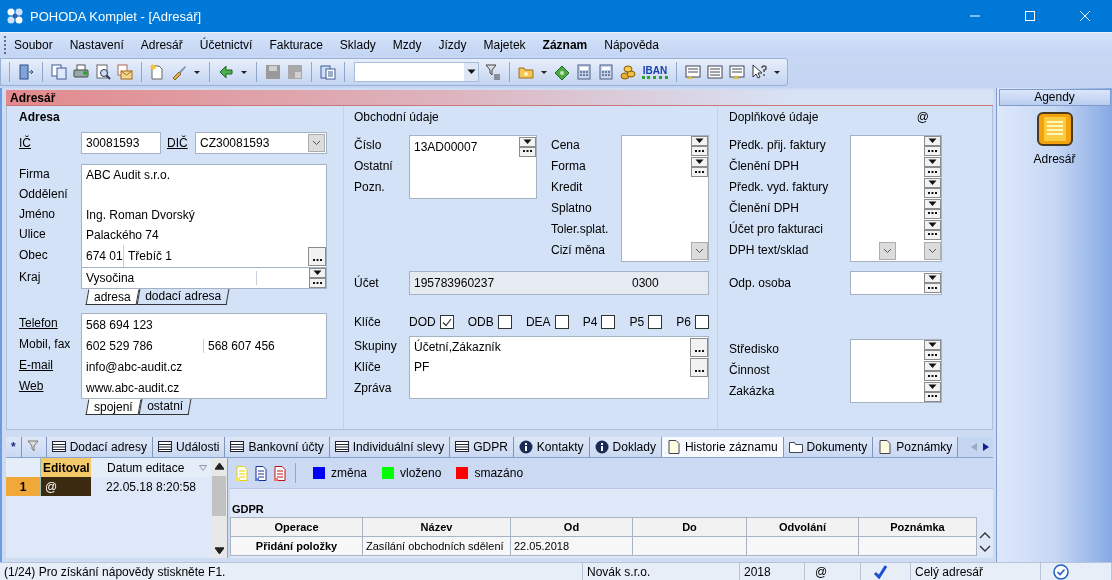 This screenshot has width=1112, height=580. What do you see at coordinates (296, 527) in the screenshot?
I see `column-header: Operace` at bounding box center [296, 527].